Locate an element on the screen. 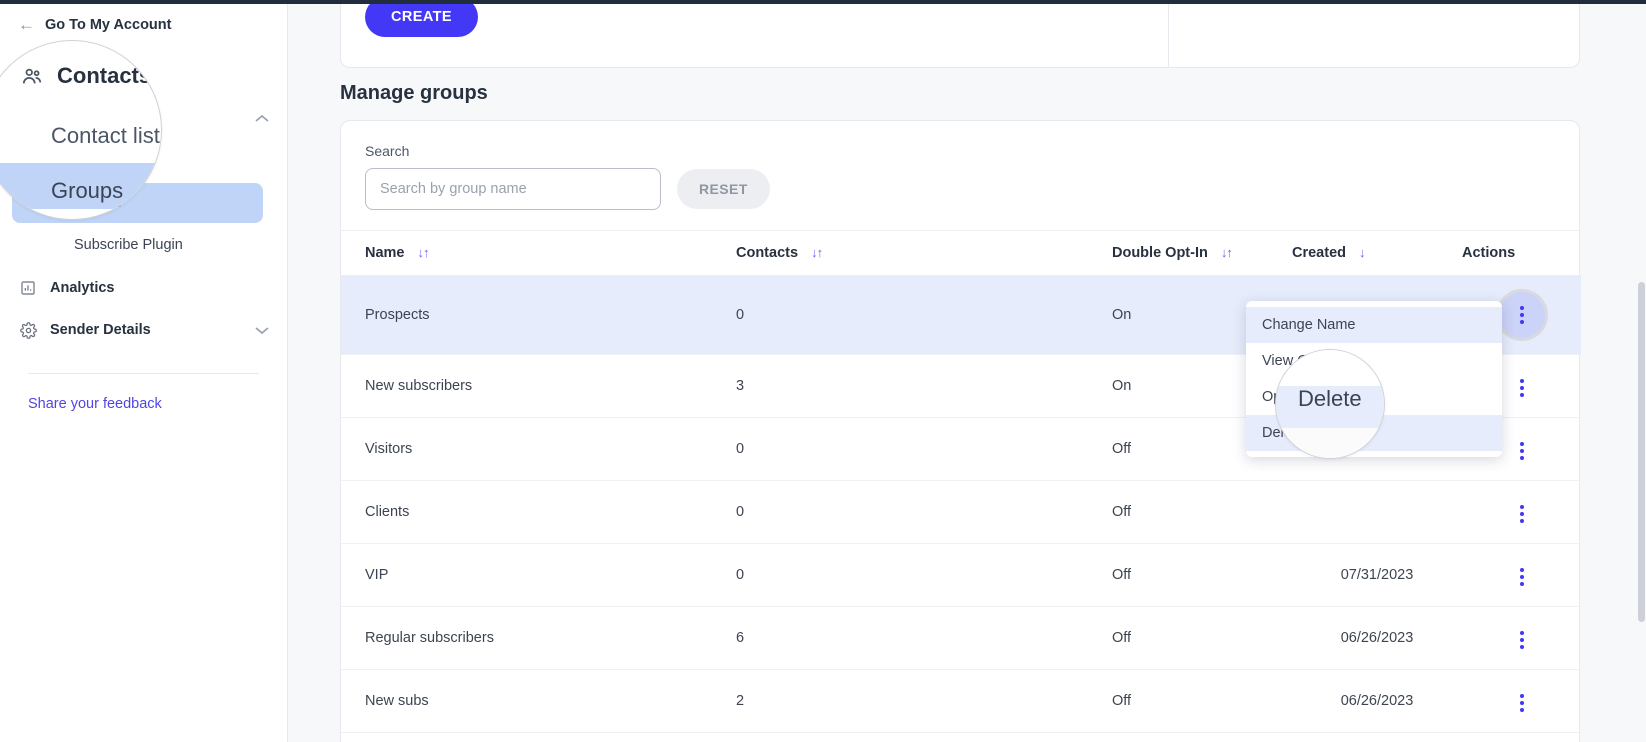  cell-group-name: New subs is located at coordinates (538, 701).